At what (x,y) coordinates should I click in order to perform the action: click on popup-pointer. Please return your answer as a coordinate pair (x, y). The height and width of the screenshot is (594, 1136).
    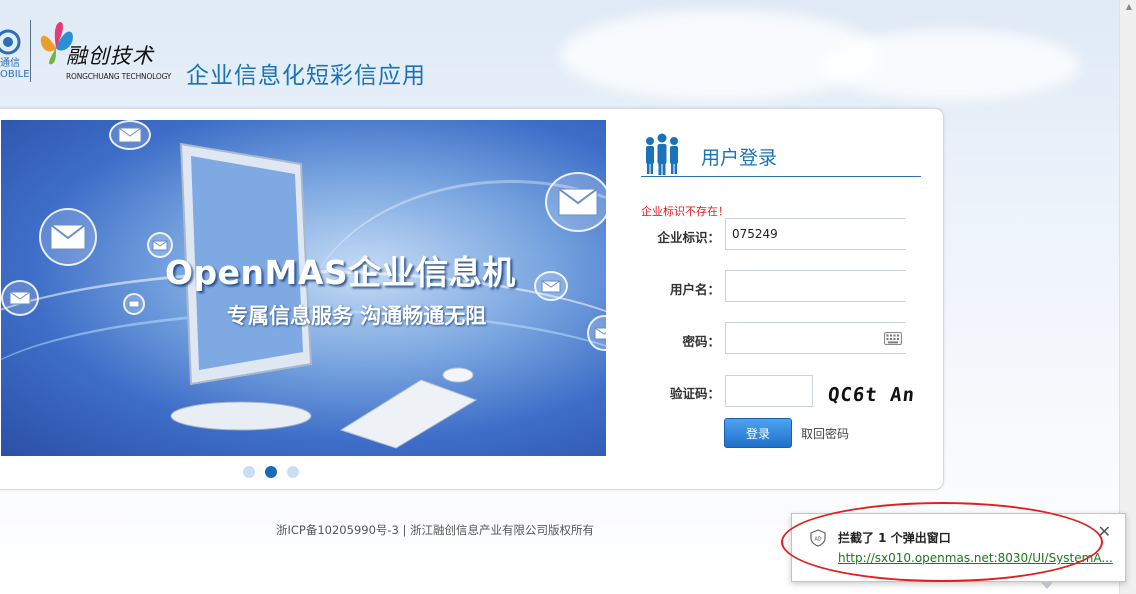
    Looking at the image, I should click on (1047, 585).